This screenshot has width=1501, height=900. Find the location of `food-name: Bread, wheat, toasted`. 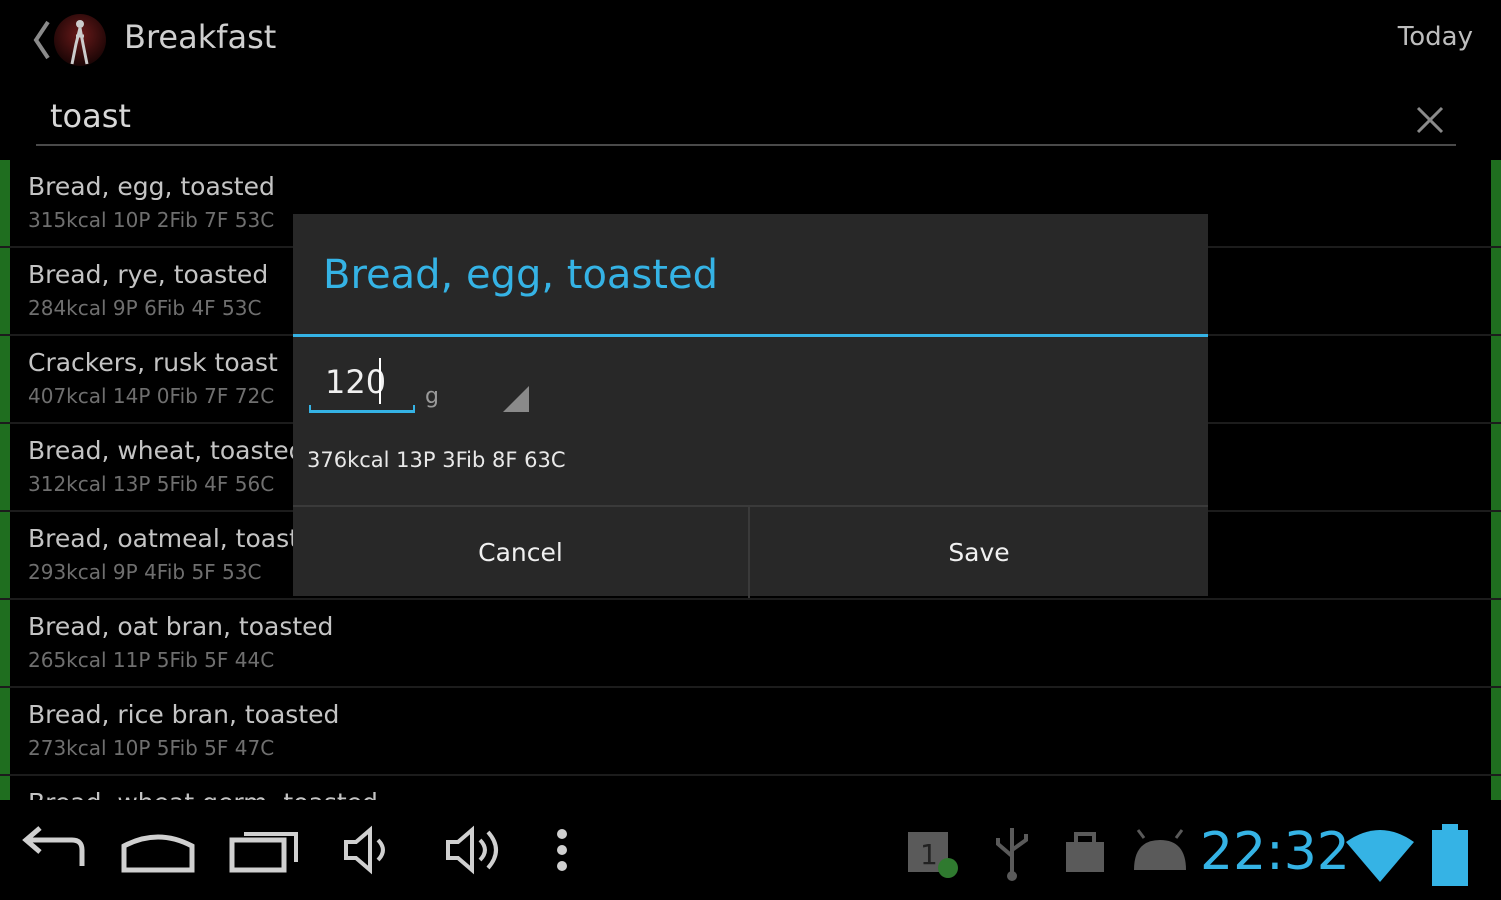

food-name: Bread, wheat, toasted is located at coordinates (166, 450).